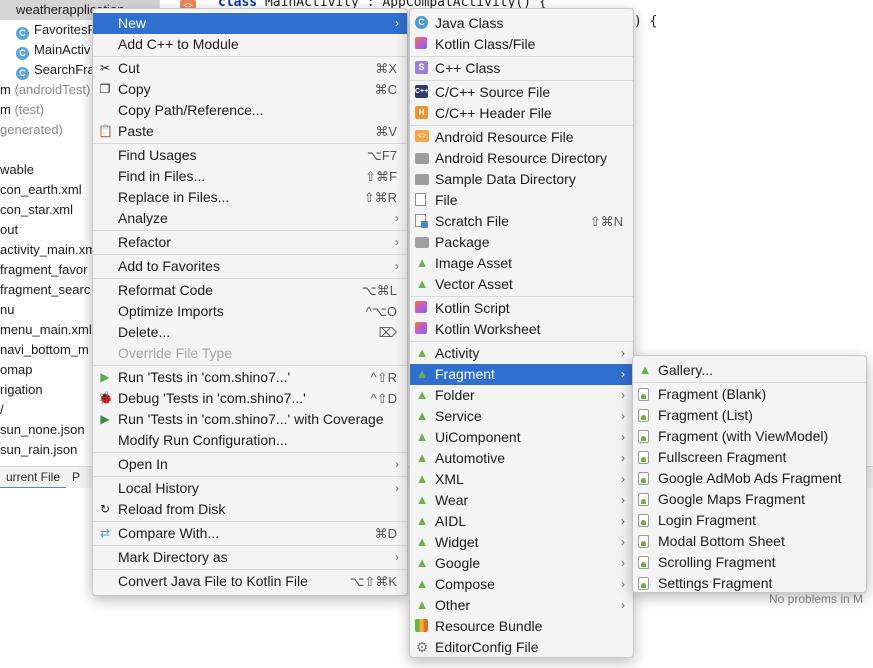 The width and height of the screenshot is (873, 668). What do you see at coordinates (521, 563) in the screenshot?
I see `menu-item-google: ▲ Google ›` at bounding box center [521, 563].